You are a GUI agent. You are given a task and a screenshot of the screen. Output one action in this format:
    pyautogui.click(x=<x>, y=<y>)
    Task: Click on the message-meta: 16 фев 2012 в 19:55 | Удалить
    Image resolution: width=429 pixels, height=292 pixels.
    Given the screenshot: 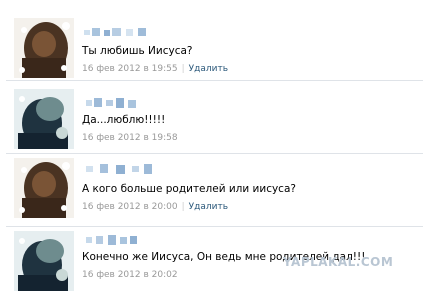 What is the action you would take?
    pyautogui.click(x=155, y=69)
    